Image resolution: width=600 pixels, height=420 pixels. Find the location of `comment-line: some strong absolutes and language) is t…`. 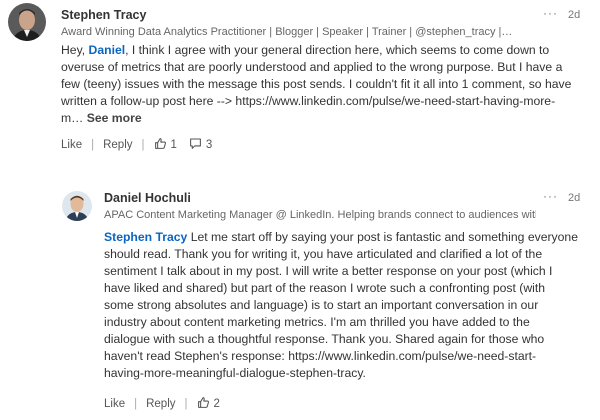

comment-line: some strong absolutes and language) is t… is located at coordinates (321, 305).